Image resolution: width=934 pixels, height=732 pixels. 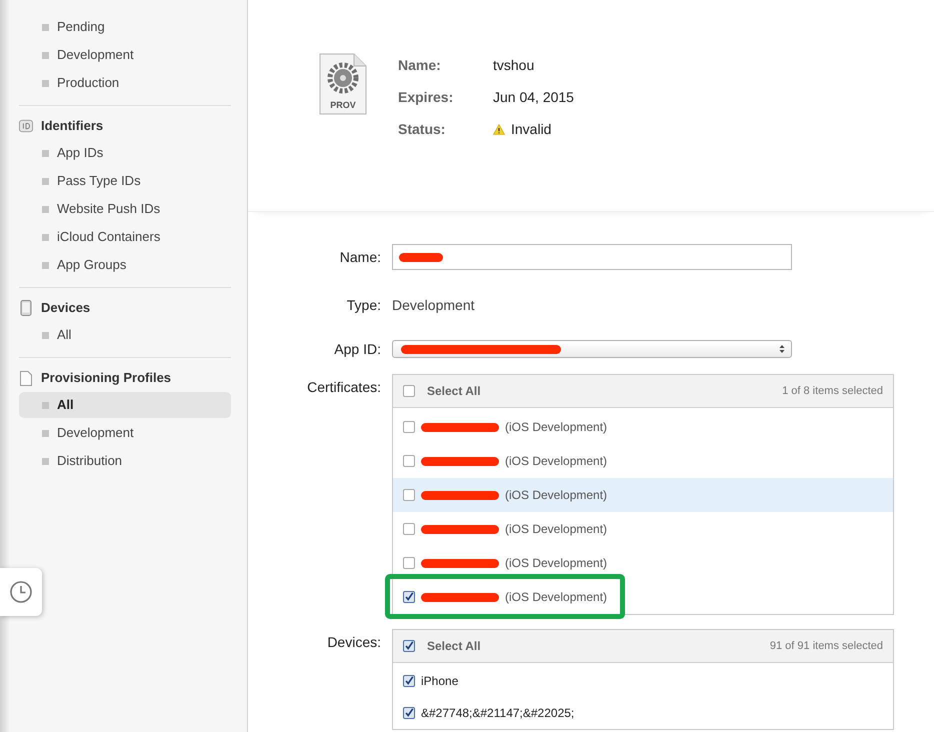 I want to click on item-label: &#27748;&#21147;&#22025;, so click(x=497, y=713).